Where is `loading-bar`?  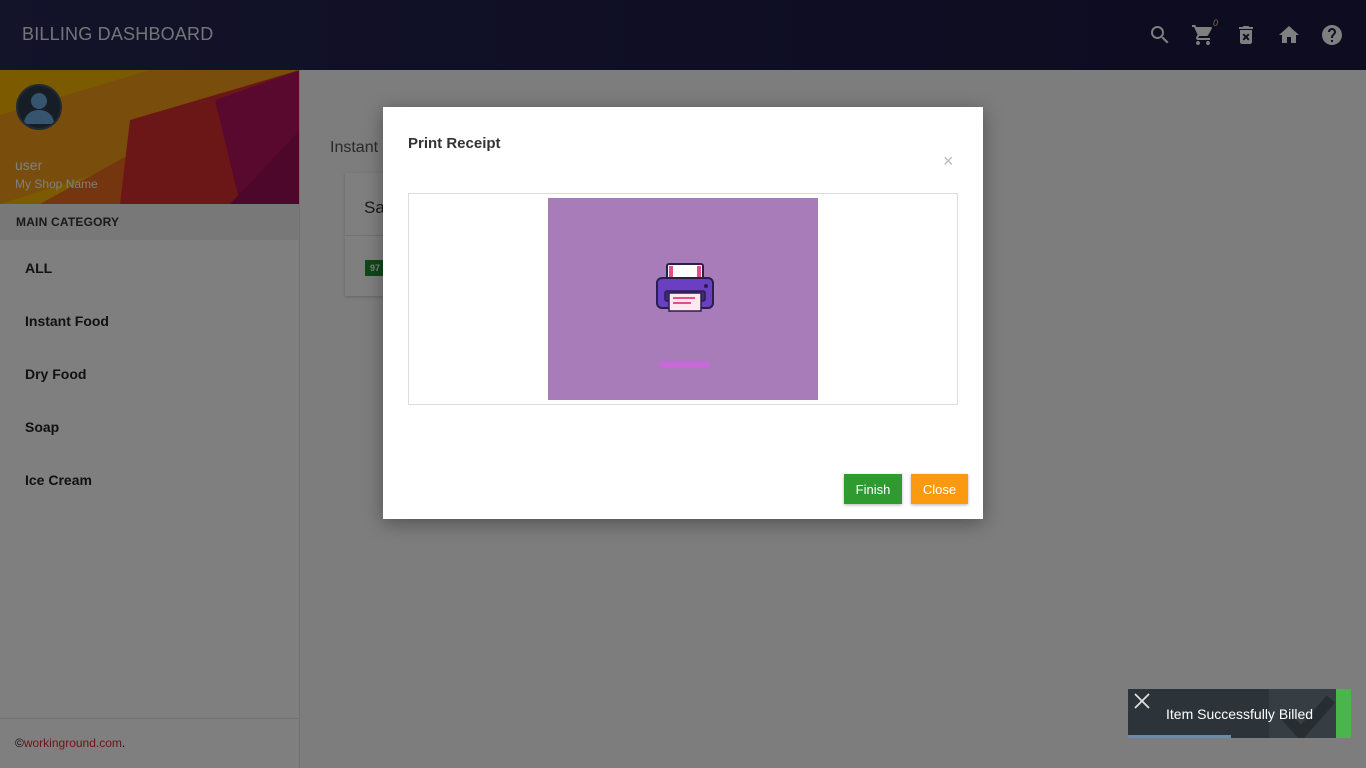 loading-bar is located at coordinates (684, 364).